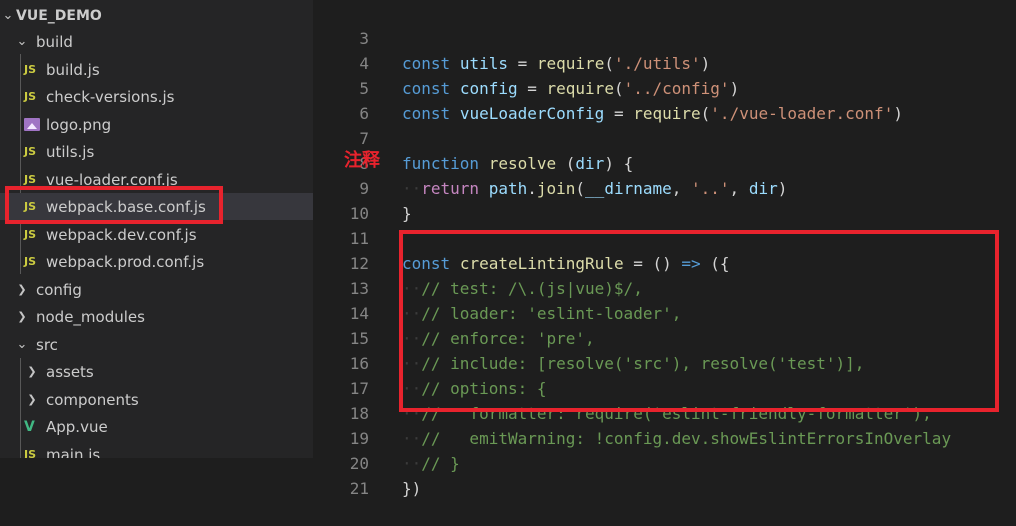 Image resolution: width=1016 pixels, height=526 pixels. What do you see at coordinates (156, 316) in the screenshot?
I see `tree-folder-node-modules: ❯ node_modules` at bounding box center [156, 316].